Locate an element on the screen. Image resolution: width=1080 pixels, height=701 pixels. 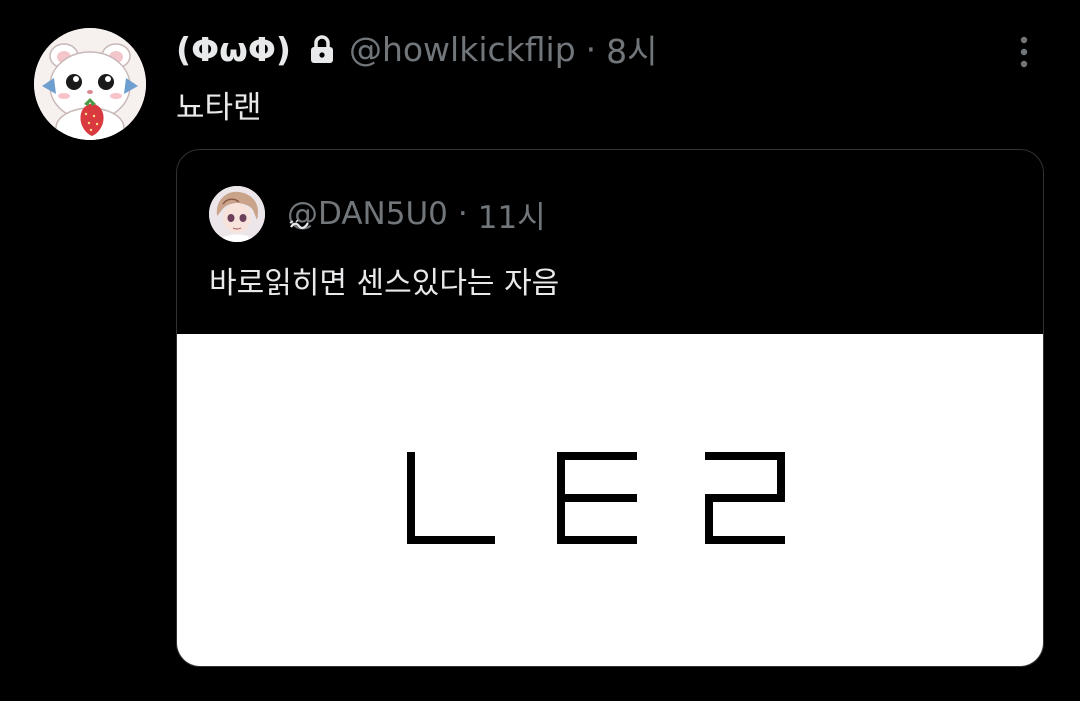
lock-icon is located at coordinates (322, 49).